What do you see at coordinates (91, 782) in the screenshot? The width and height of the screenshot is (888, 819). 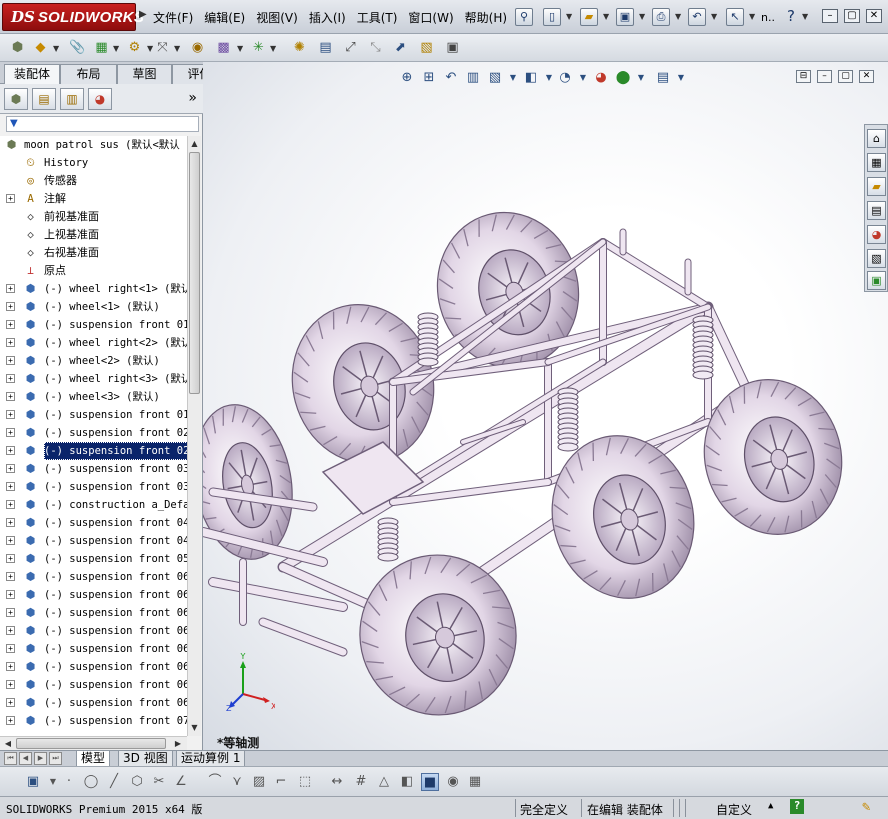 I see `circle-icon: ◯` at bounding box center [91, 782].